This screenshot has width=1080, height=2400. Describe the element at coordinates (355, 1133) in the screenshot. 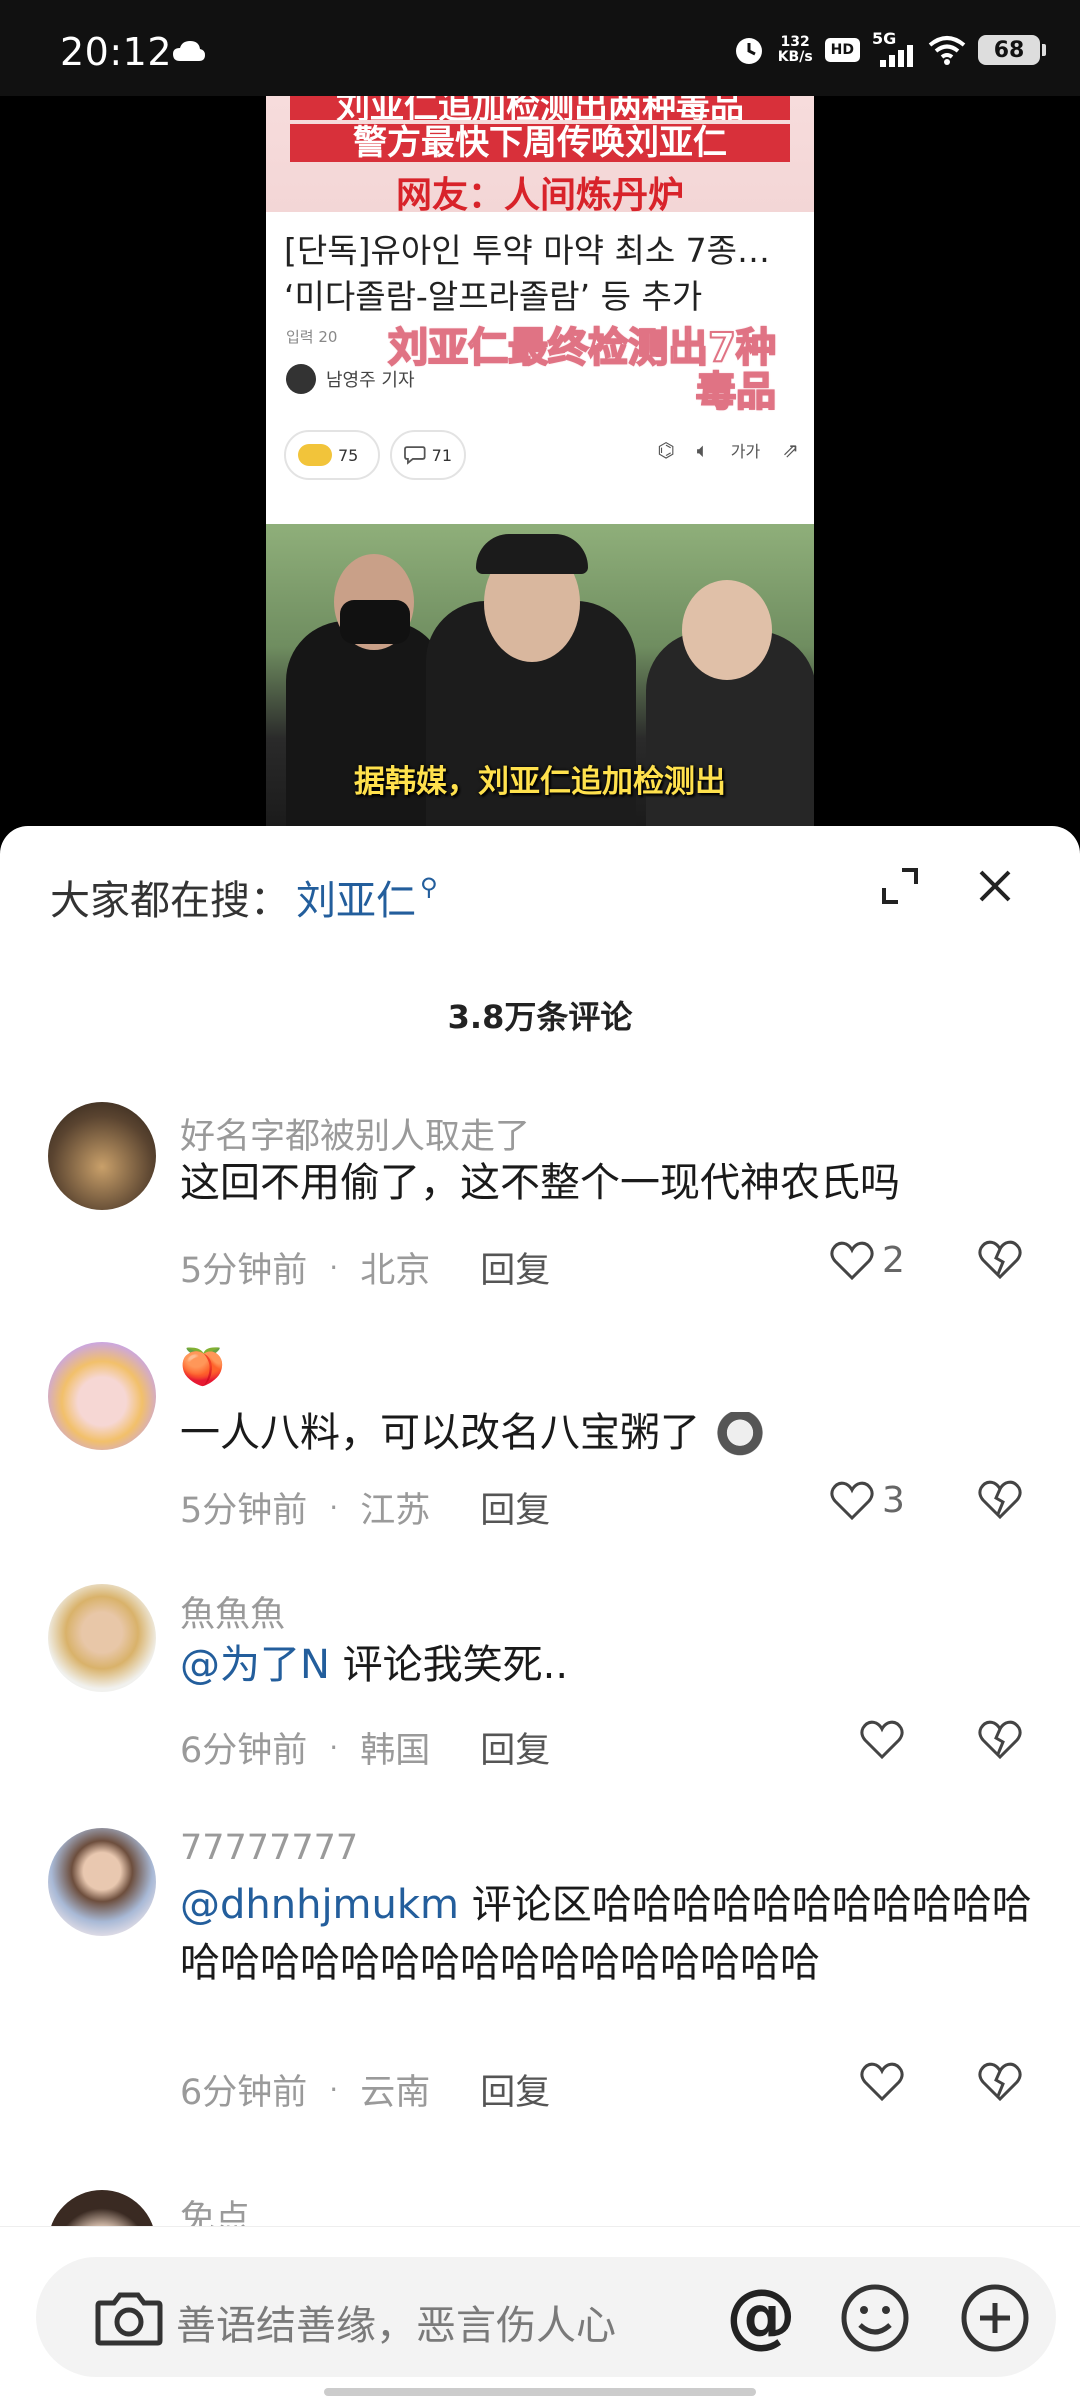

I see `comment-author: 好名字都被别人取走了` at that location.